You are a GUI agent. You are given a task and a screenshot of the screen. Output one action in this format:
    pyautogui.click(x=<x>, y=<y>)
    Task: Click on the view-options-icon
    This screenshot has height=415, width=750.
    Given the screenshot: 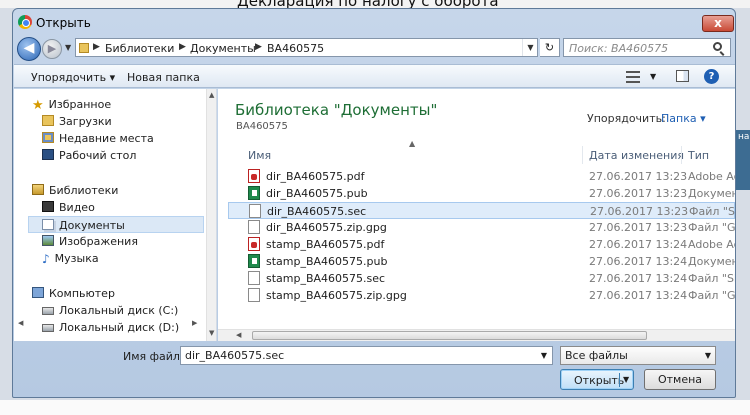 What is the action you would take?
    pyautogui.click(x=633, y=77)
    